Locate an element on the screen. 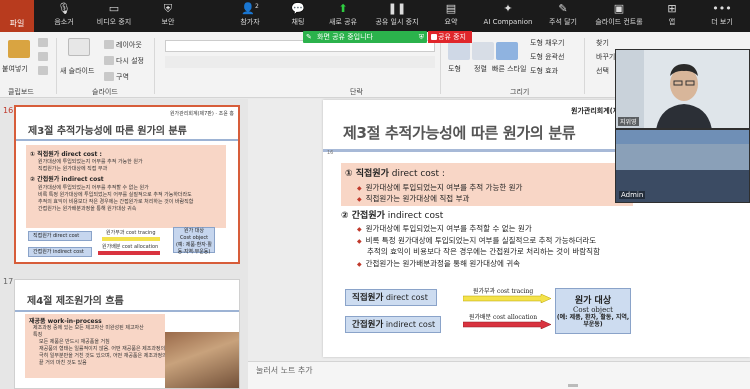 This screenshot has height=389, width=750. cut-icon is located at coordinates (43, 42).